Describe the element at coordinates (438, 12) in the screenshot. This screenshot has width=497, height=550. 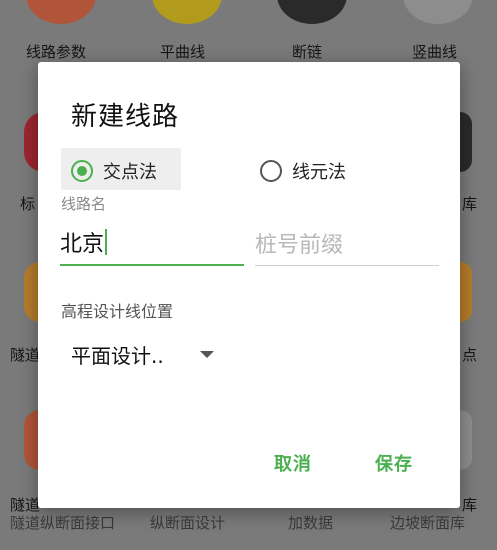
I see `vertical-curve-icon` at that location.